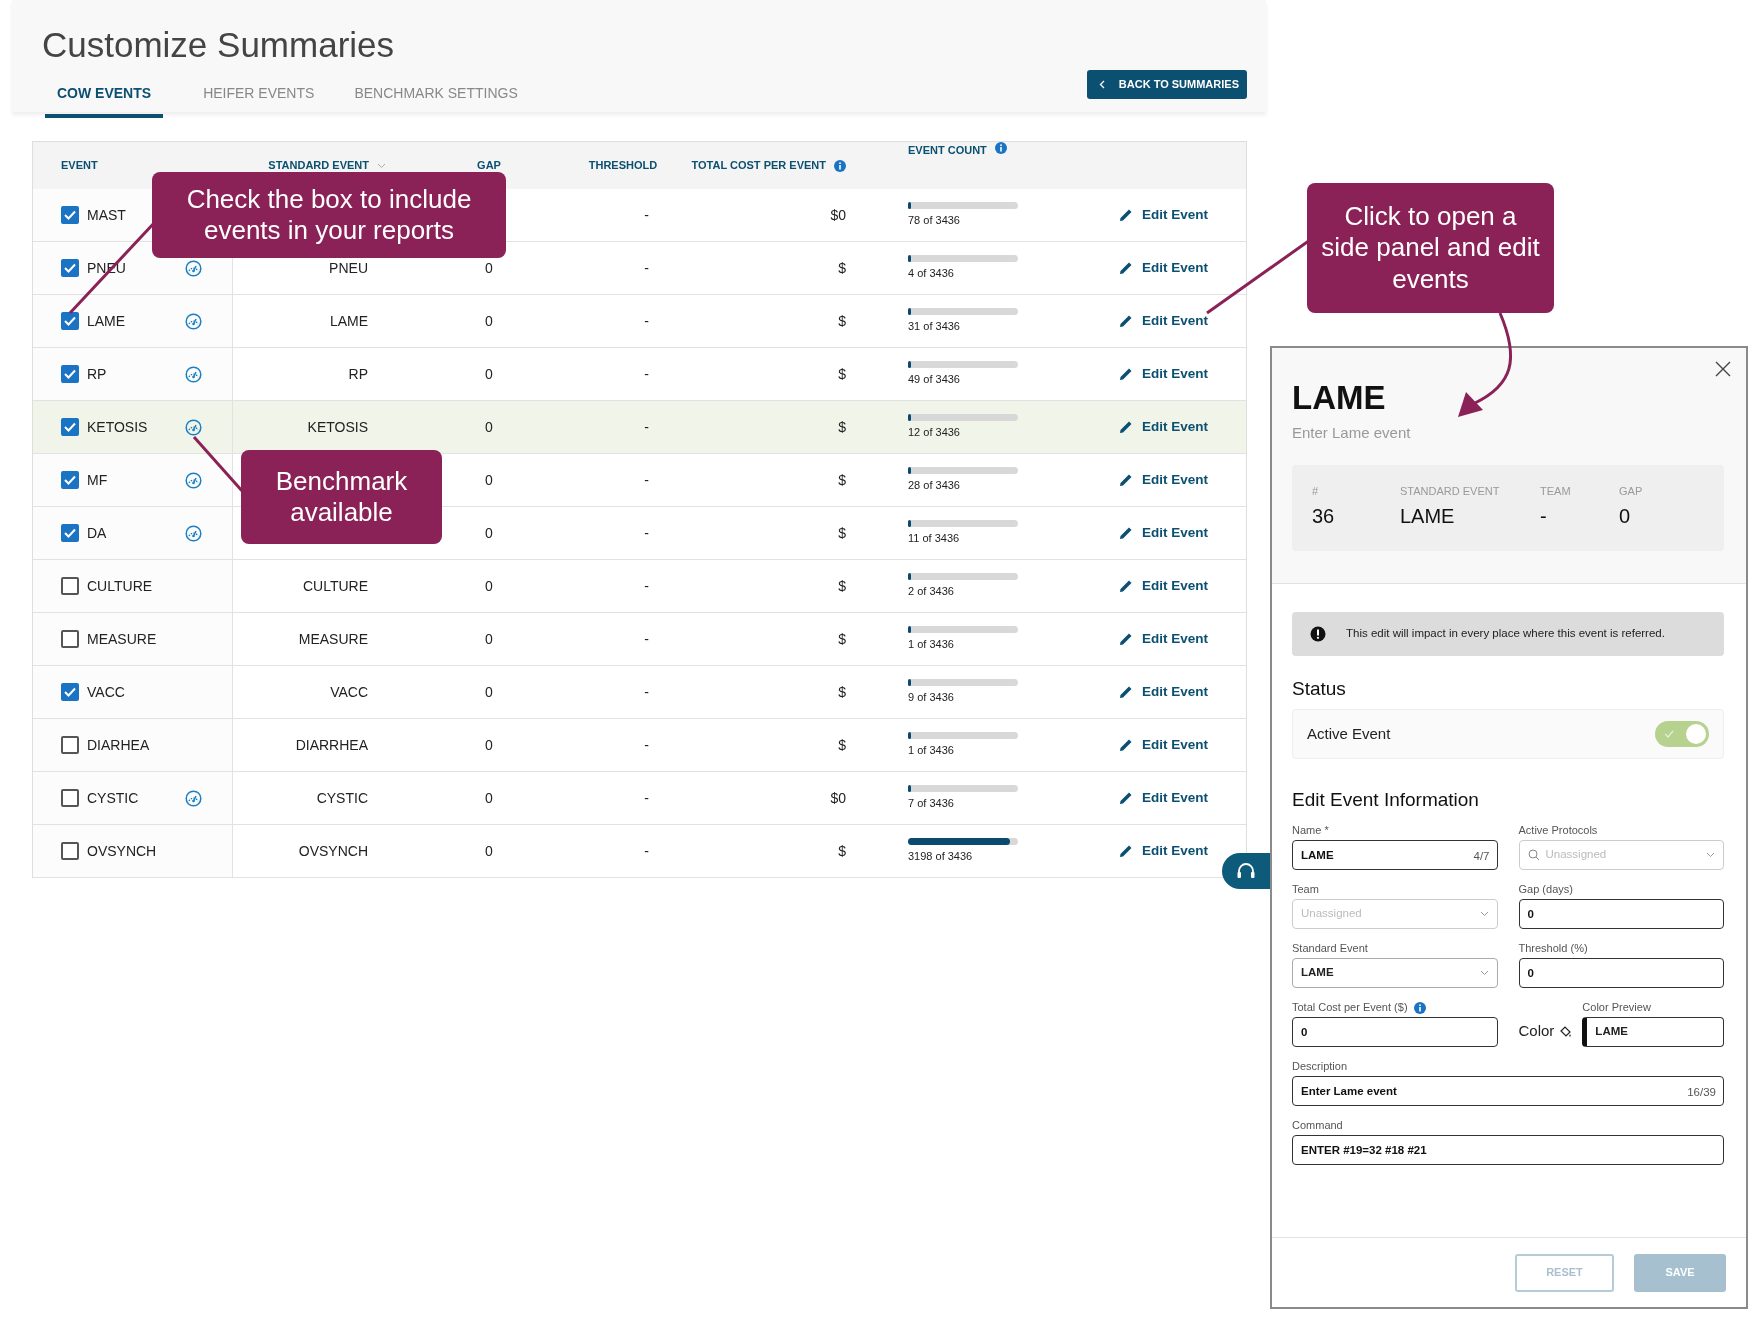 The height and width of the screenshot is (1321, 1759). Describe the element at coordinates (1386, 800) in the screenshot. I see `section-heading: Edit Event Information` at that location.